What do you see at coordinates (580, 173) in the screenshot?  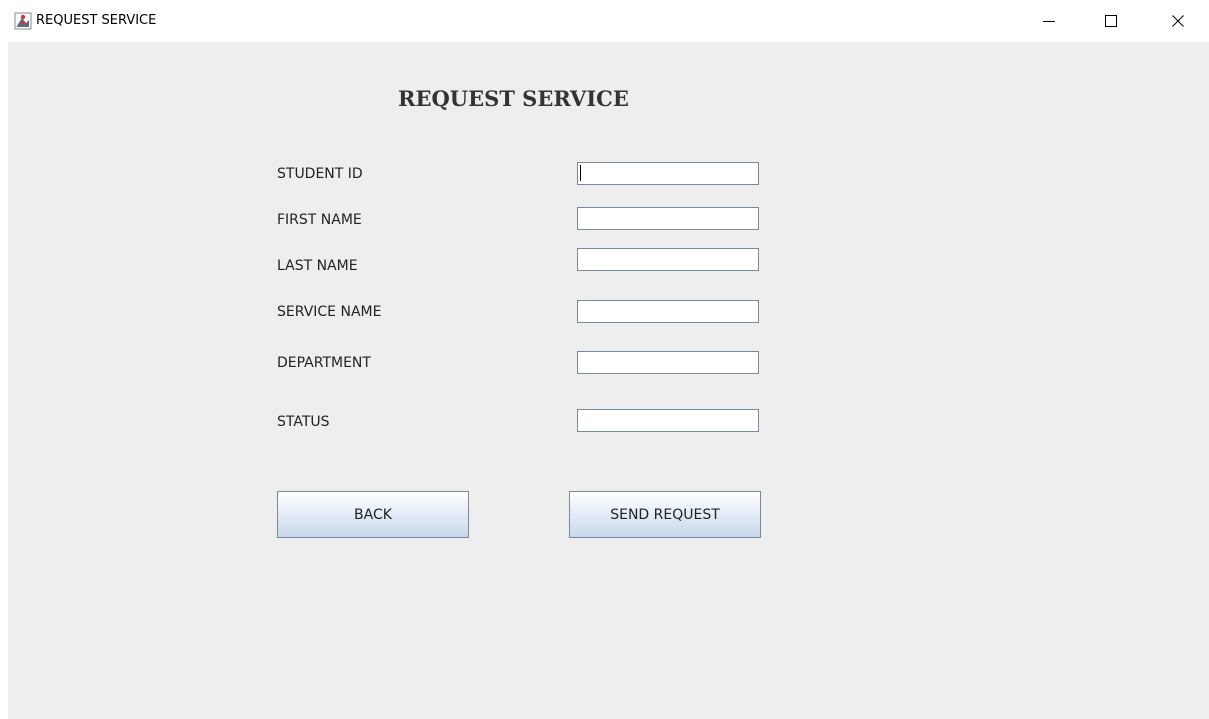 I see `text-caret` at bounding box center [580, 173].